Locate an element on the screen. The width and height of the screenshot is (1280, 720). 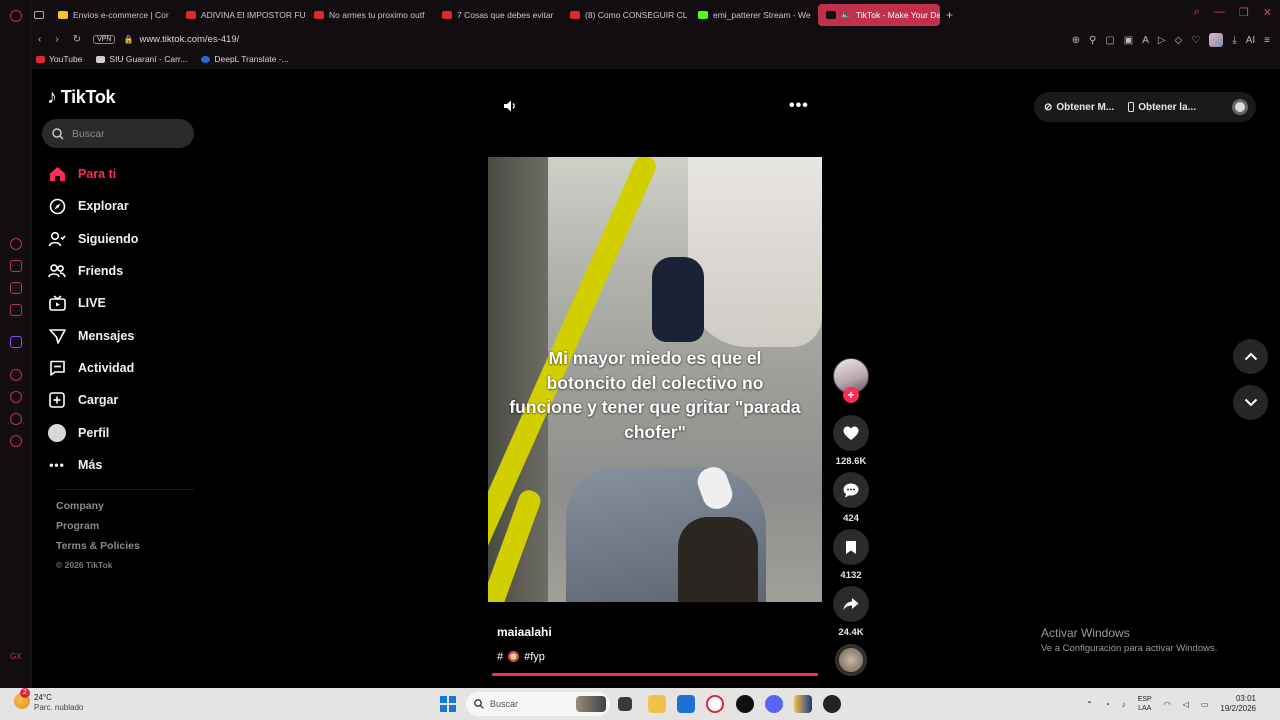
microphone-icon: ♪ is located at coordinates (1124, 704).